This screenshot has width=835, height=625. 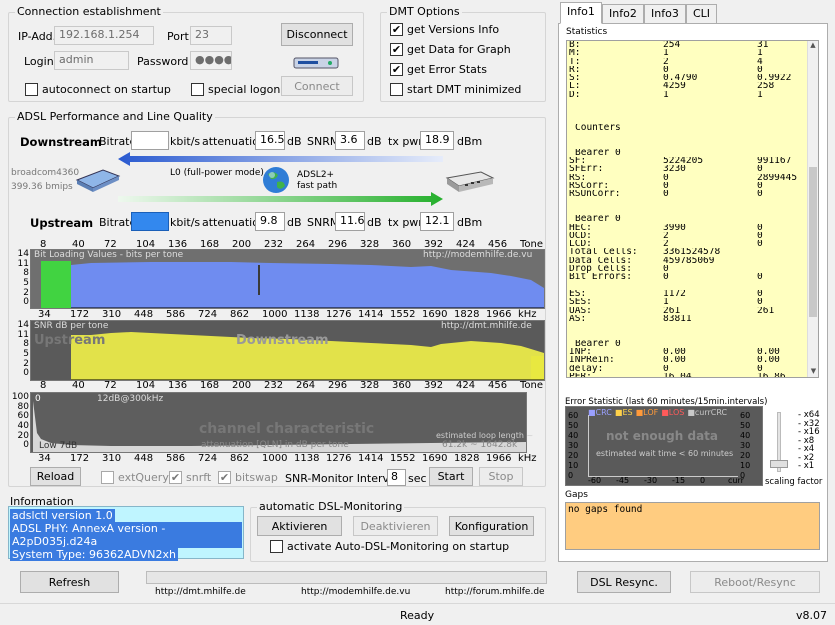 I want to click on link-modemhilfe: http://modemhilfe.de.vu, so click(x=355, y=592).